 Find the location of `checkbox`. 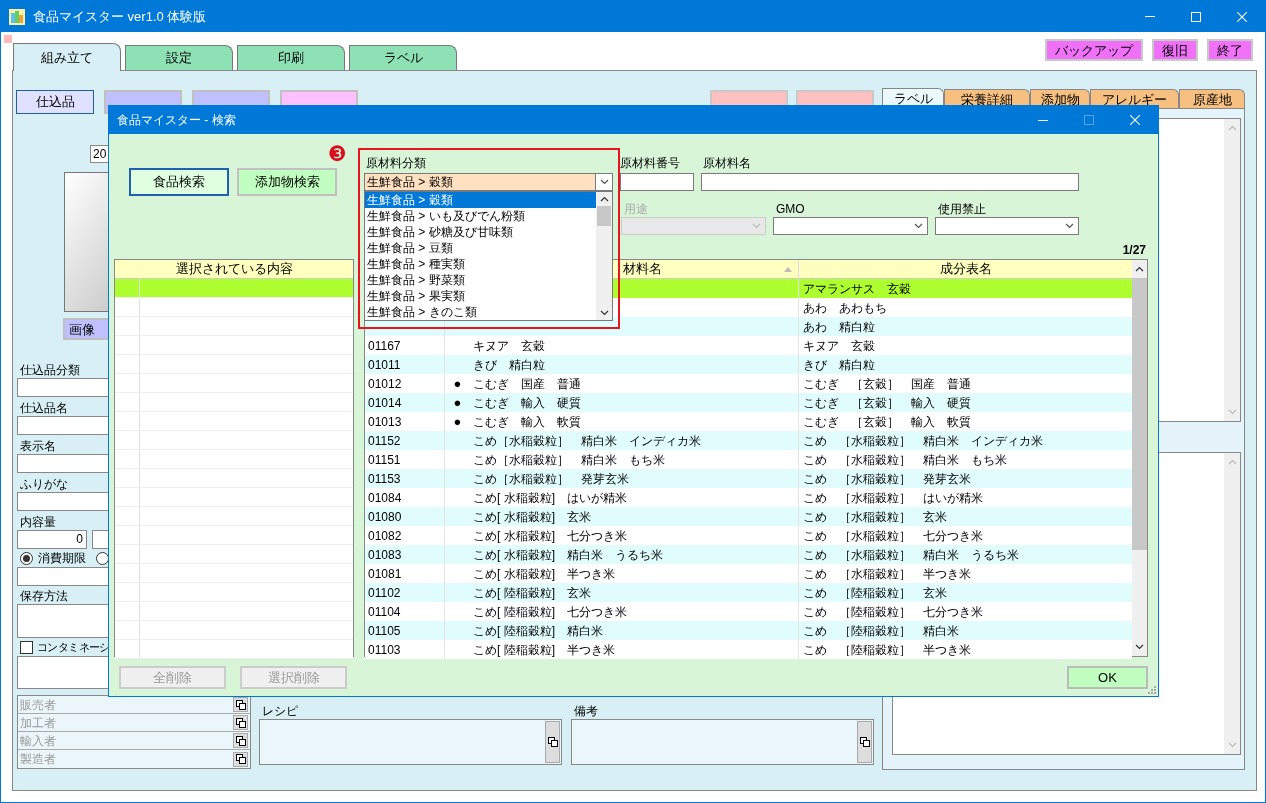

checkbox is located at coordinates (26, 647).